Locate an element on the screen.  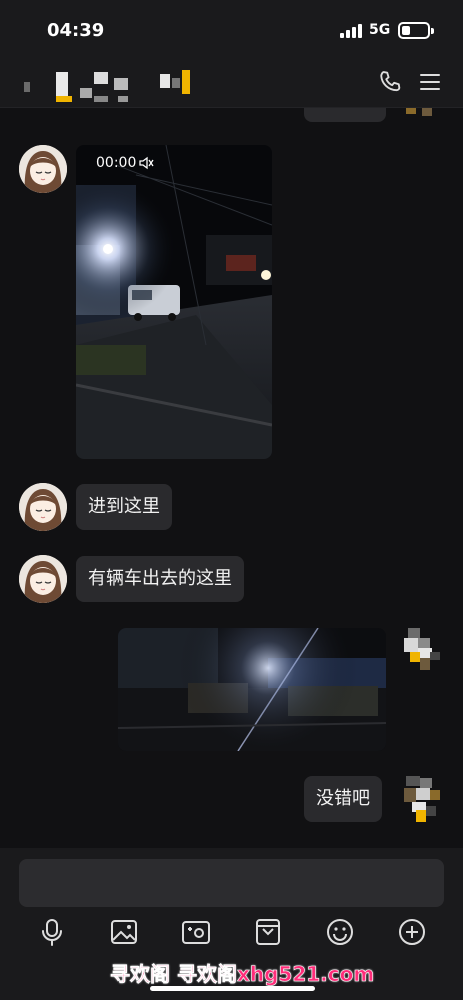
chat-header is located at coordinates (231, 84).